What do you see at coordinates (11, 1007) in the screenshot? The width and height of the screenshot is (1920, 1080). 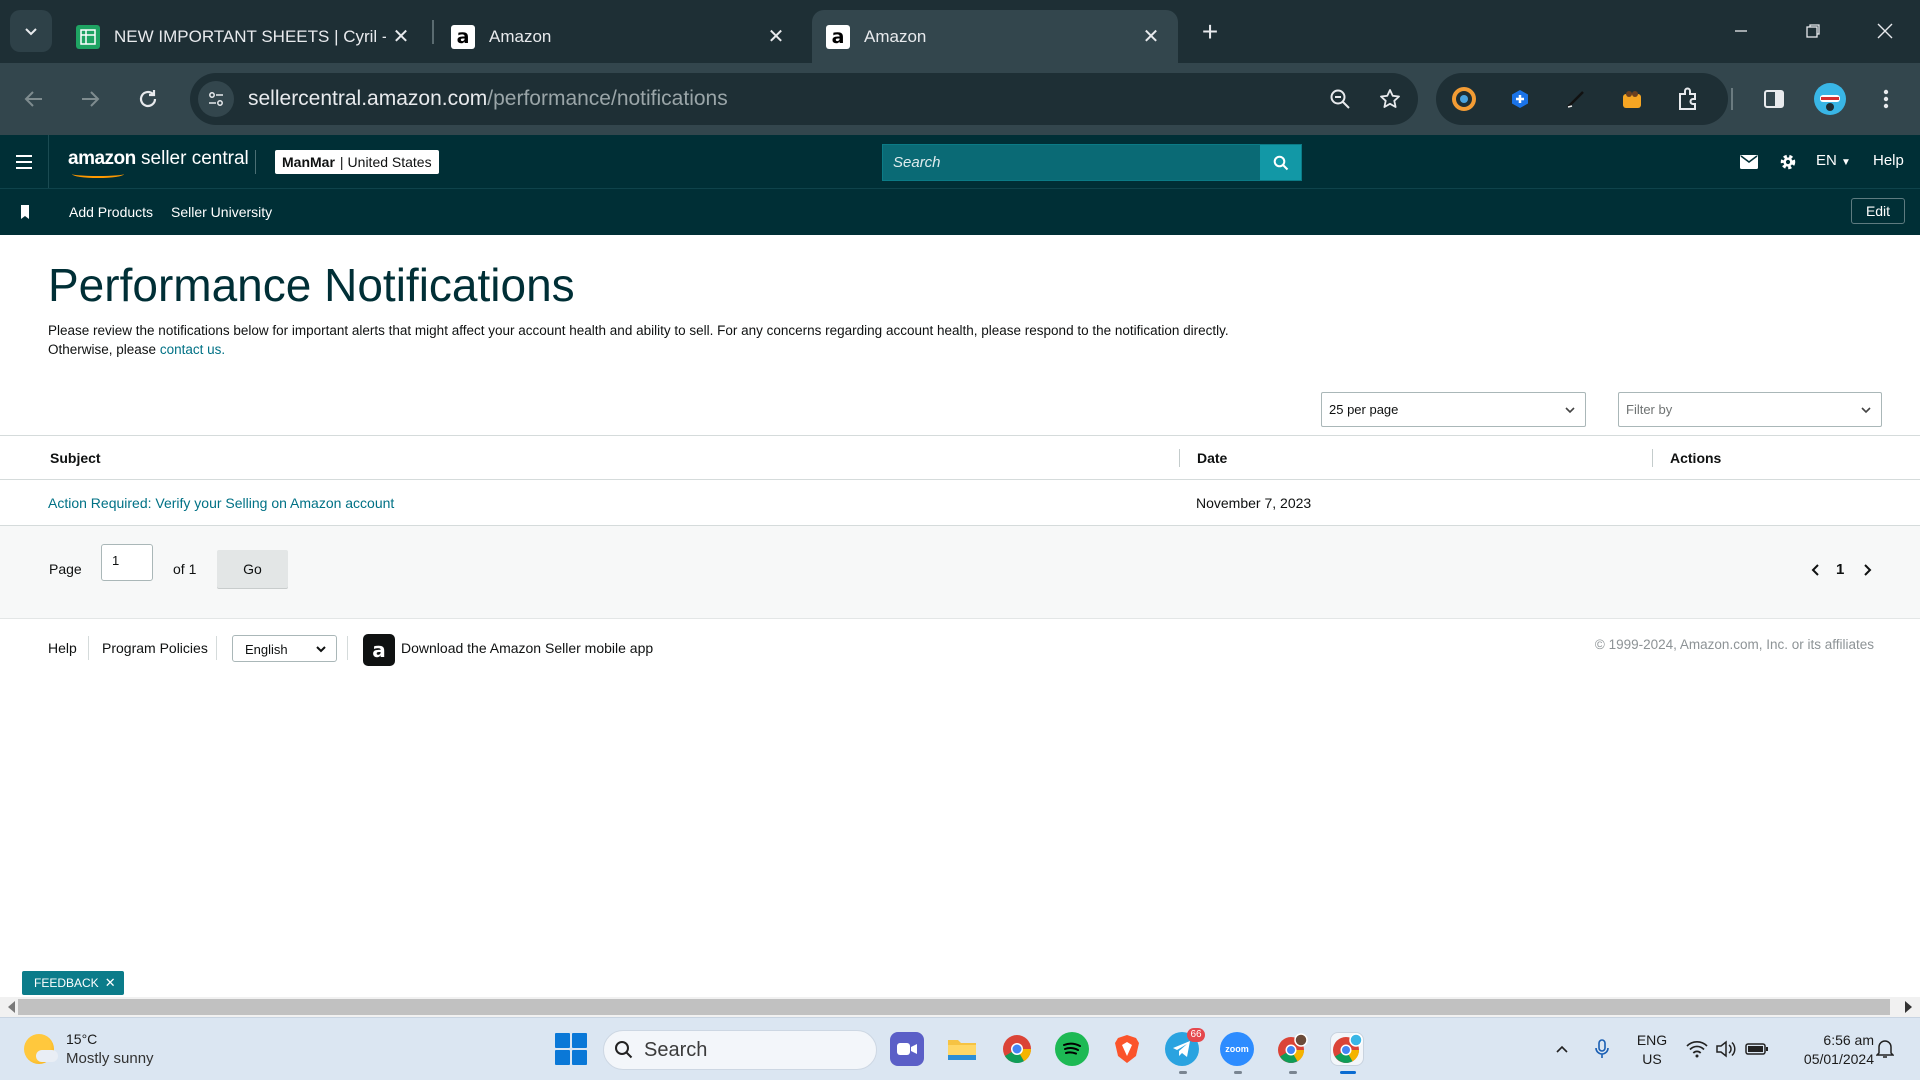 I see `scroll-left-arrow-icon` at bounding box center [11, 1007].